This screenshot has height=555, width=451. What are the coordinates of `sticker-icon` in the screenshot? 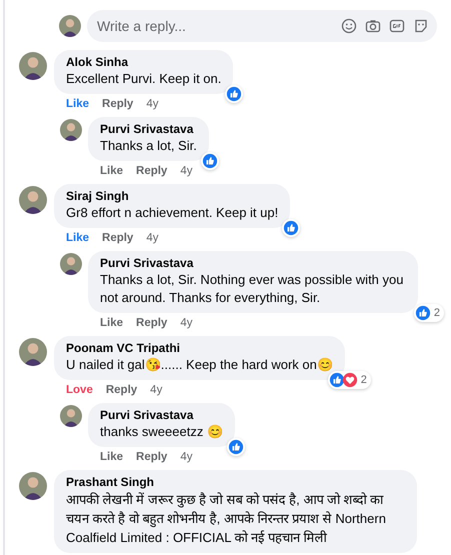 It's located at (421, 26).